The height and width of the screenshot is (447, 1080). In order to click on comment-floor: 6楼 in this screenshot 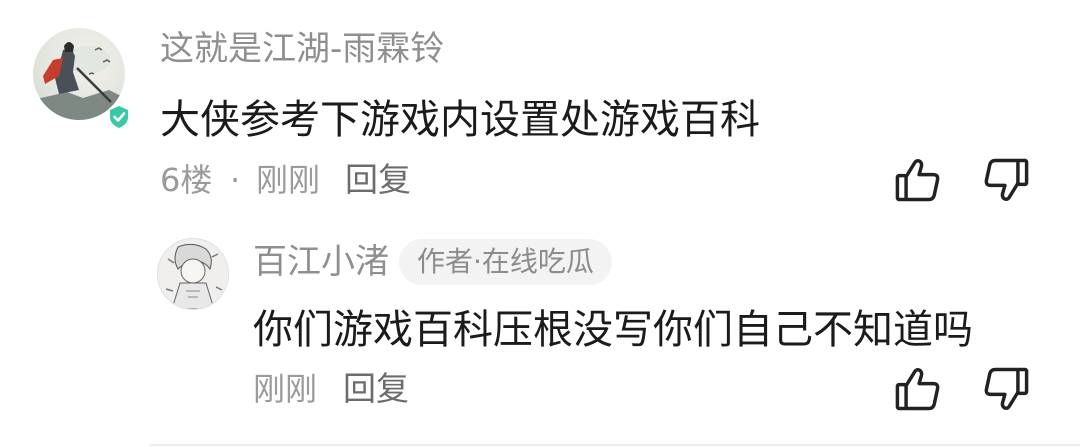, I will do `click(186, 180)`.